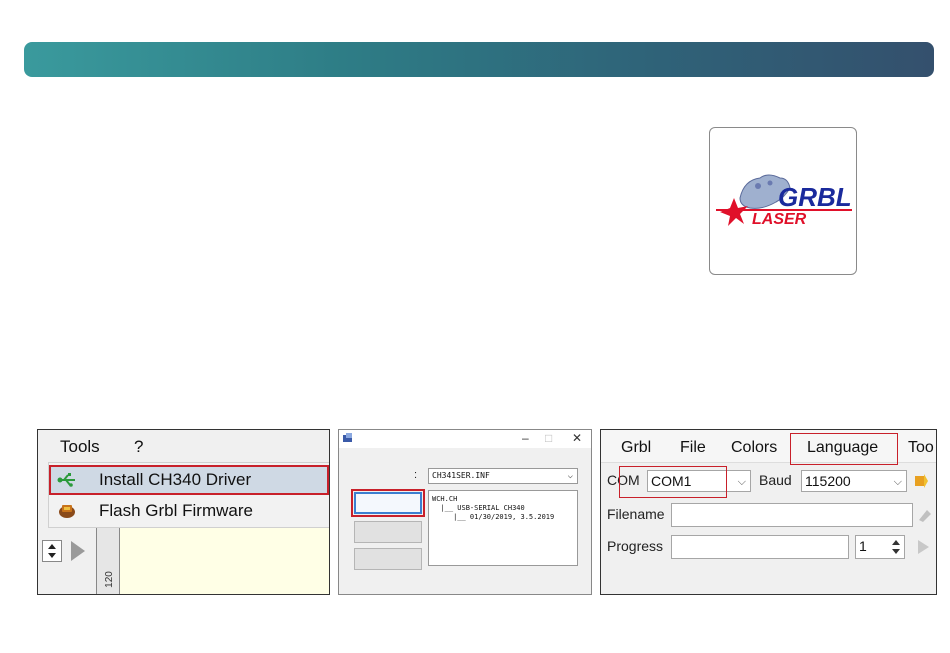  I want to click on menu-grbl: Grbl, so click(636, 448).